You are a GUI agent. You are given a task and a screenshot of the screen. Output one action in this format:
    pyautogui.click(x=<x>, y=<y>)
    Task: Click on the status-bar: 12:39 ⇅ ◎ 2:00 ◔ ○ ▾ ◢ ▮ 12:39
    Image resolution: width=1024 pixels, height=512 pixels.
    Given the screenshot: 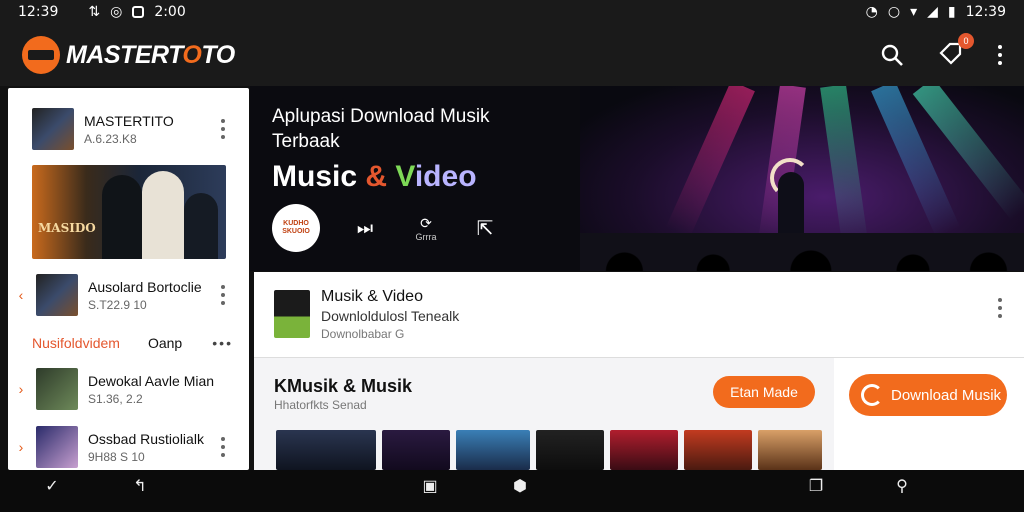 What is the action you would take?
    pyautogui.click(x=512, y=12)
    